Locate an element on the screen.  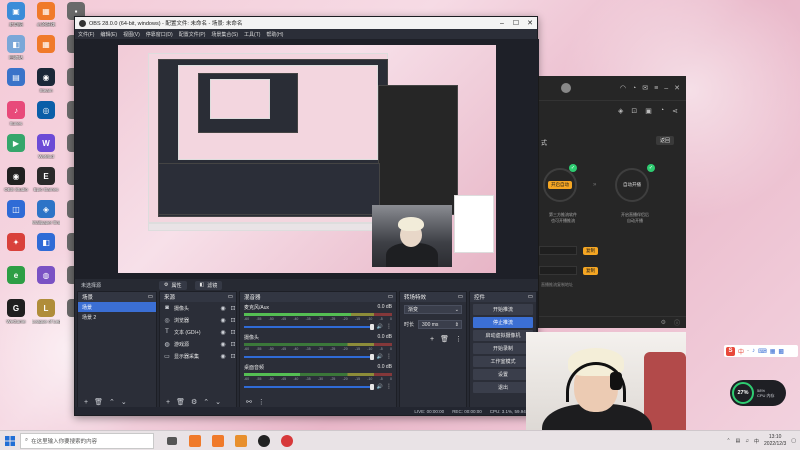
control-button: 开始推流 is located at coordinates (503, 309).